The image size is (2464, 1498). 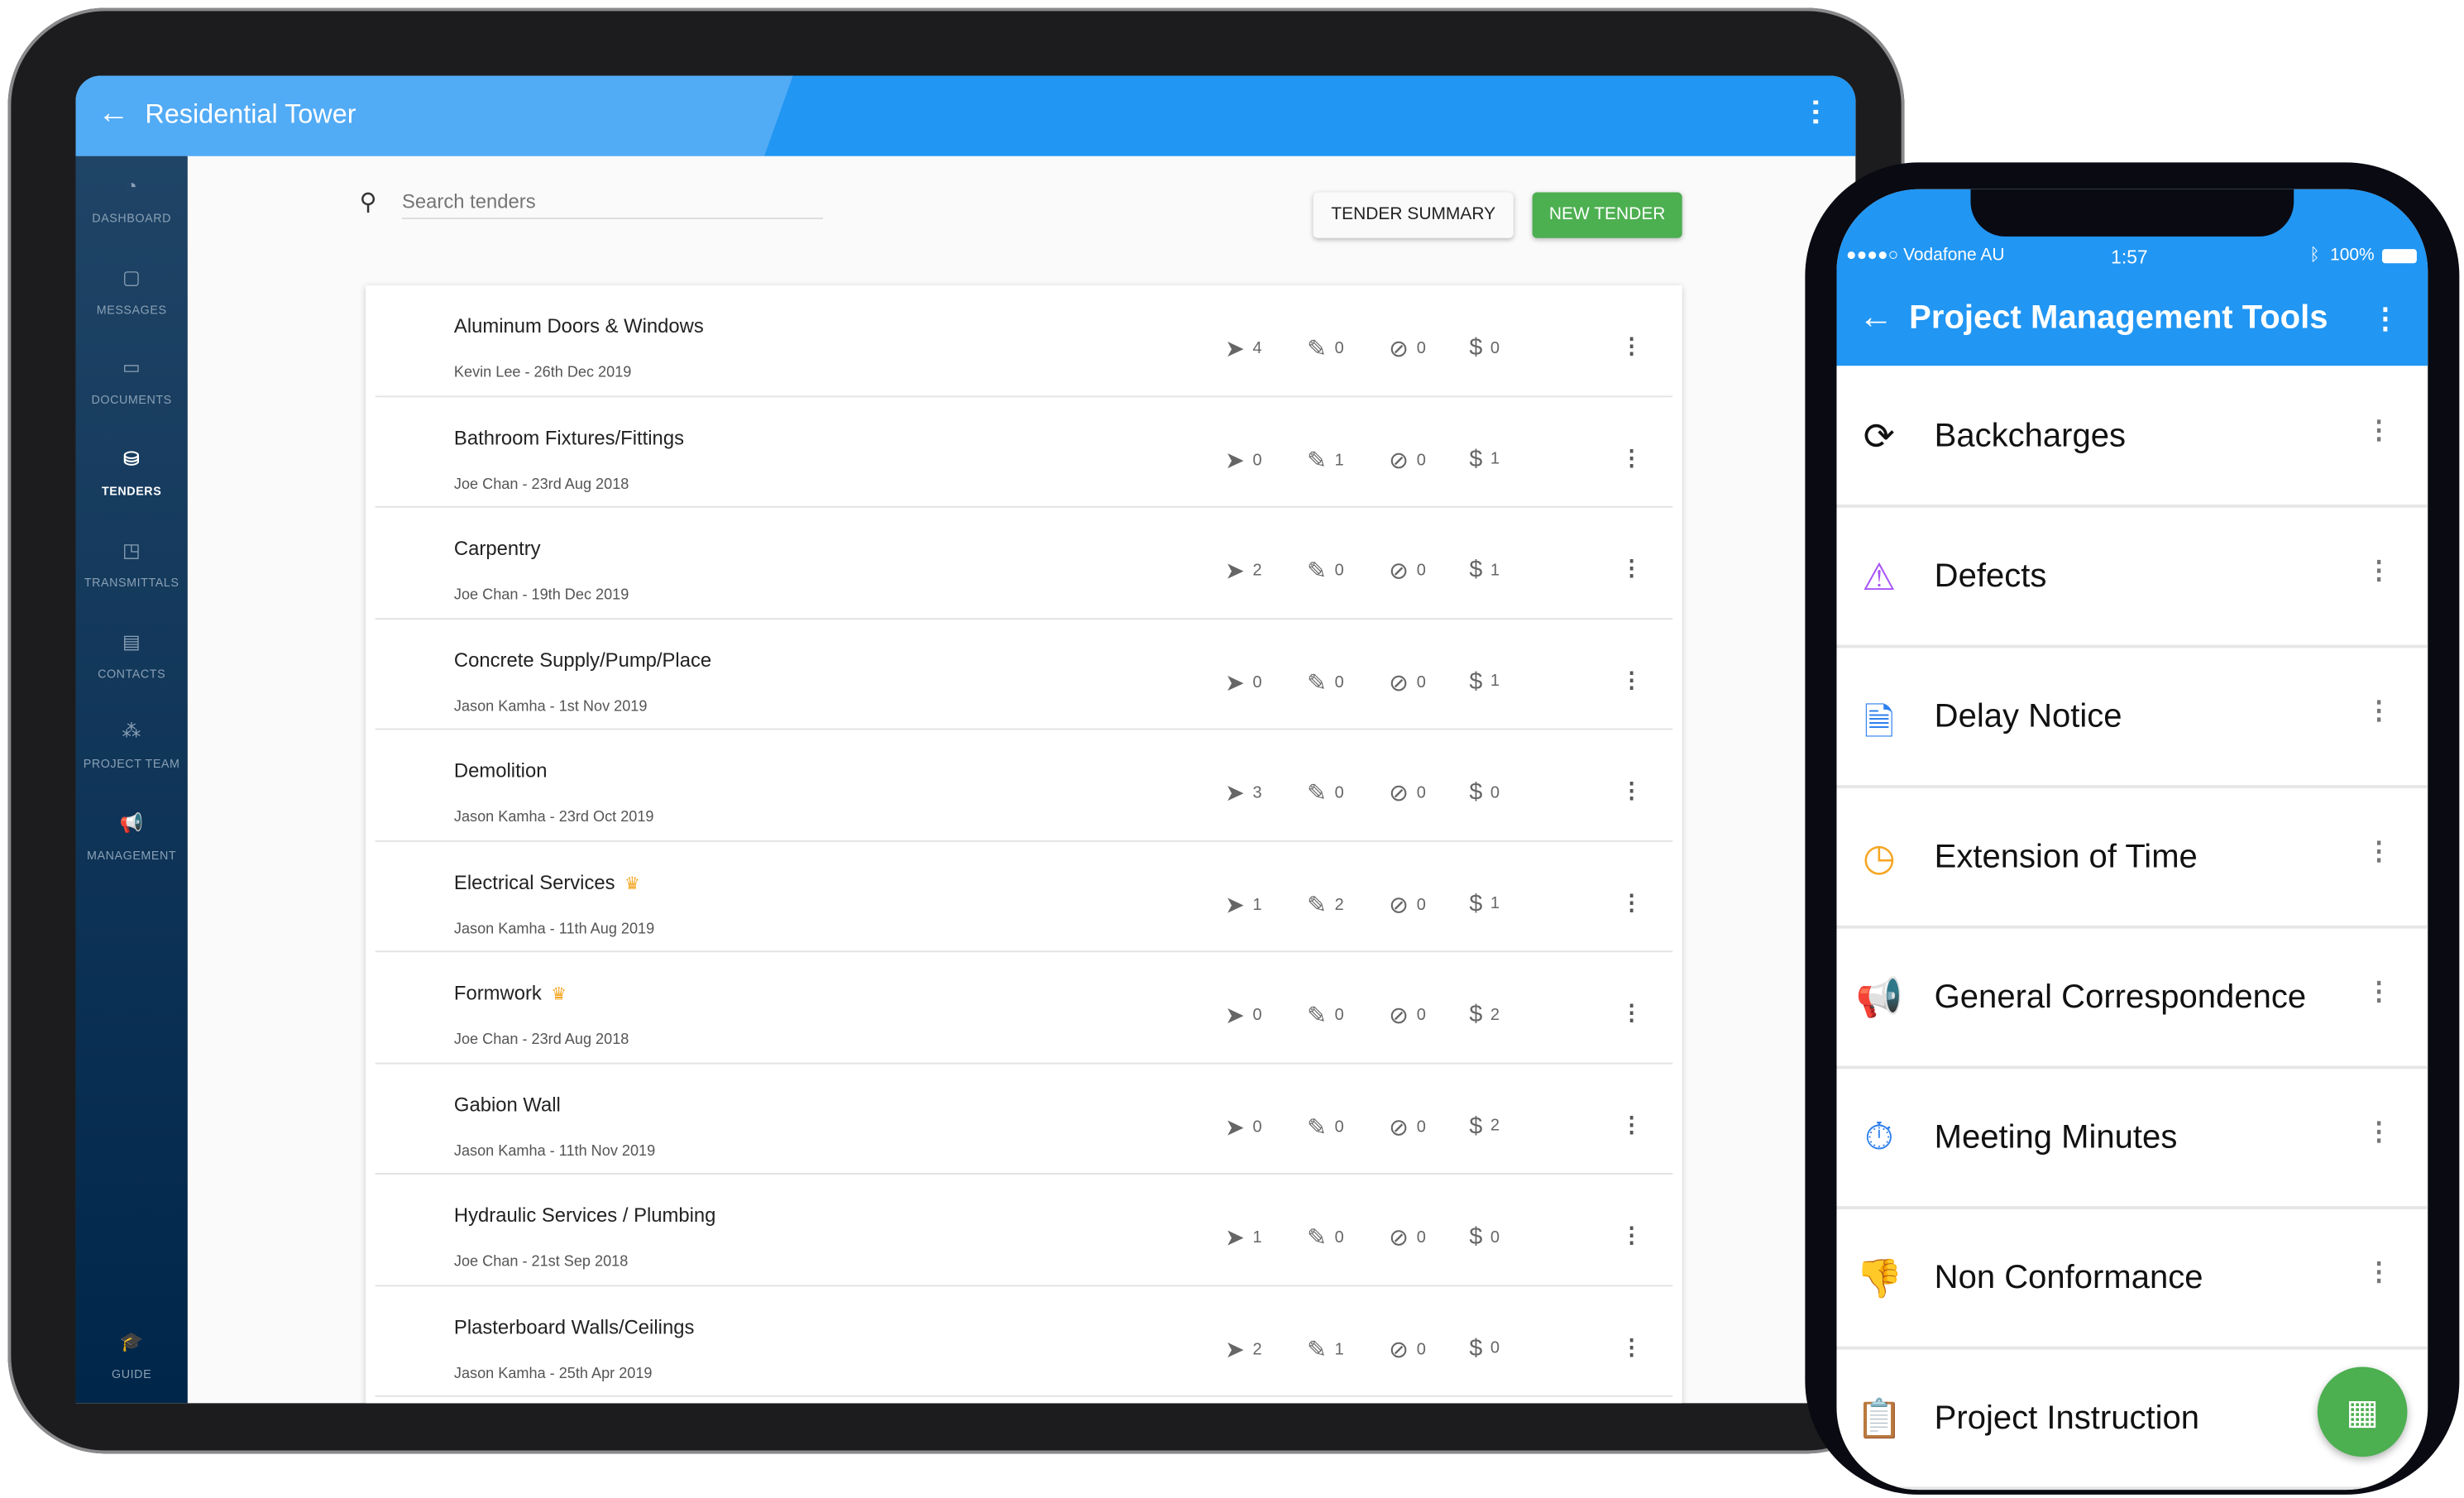 I want to click on sidebar-item-label: MESSAGES, so click(x=131, y=310).